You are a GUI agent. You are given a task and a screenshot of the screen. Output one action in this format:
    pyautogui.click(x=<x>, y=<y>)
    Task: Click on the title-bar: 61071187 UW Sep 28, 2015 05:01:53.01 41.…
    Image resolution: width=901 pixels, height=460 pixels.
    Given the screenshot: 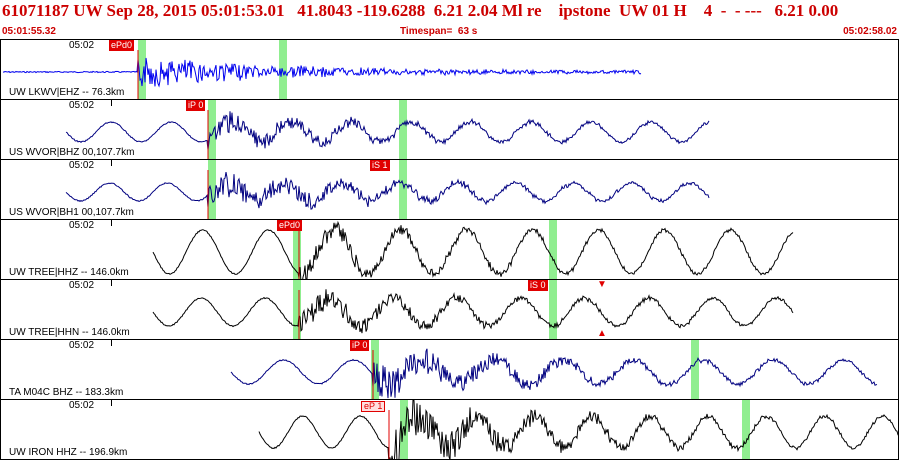 What is the action you would take?
    pyautogui.click(x=450, y=13)
    